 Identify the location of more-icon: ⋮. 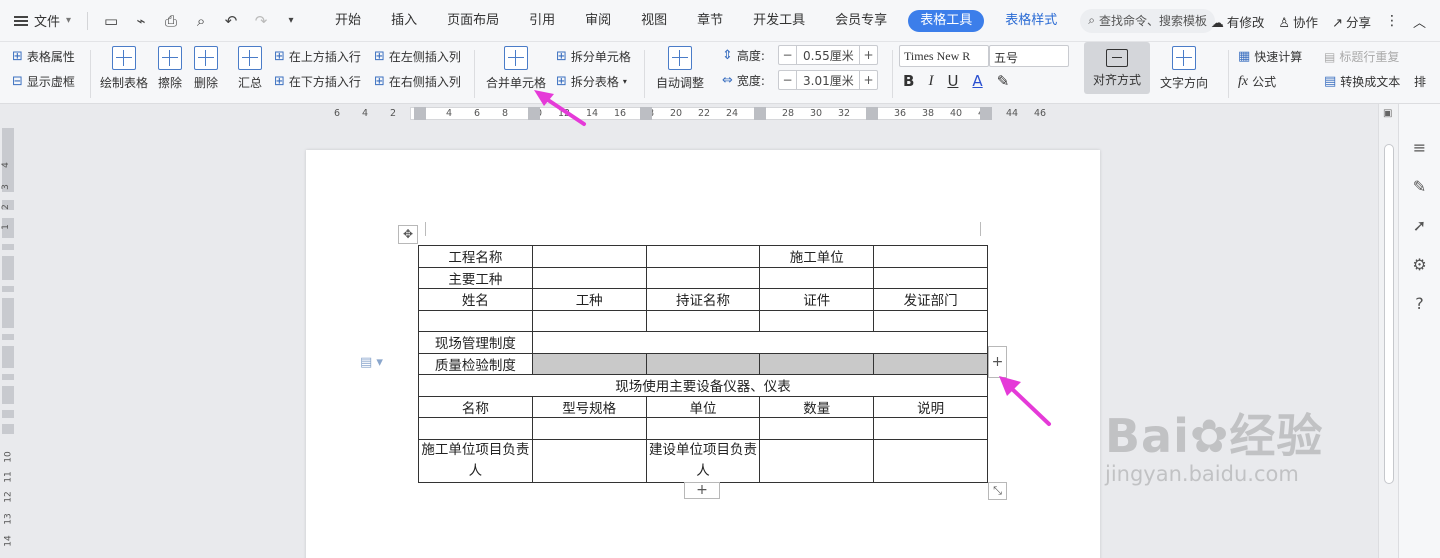
(1392, 21).